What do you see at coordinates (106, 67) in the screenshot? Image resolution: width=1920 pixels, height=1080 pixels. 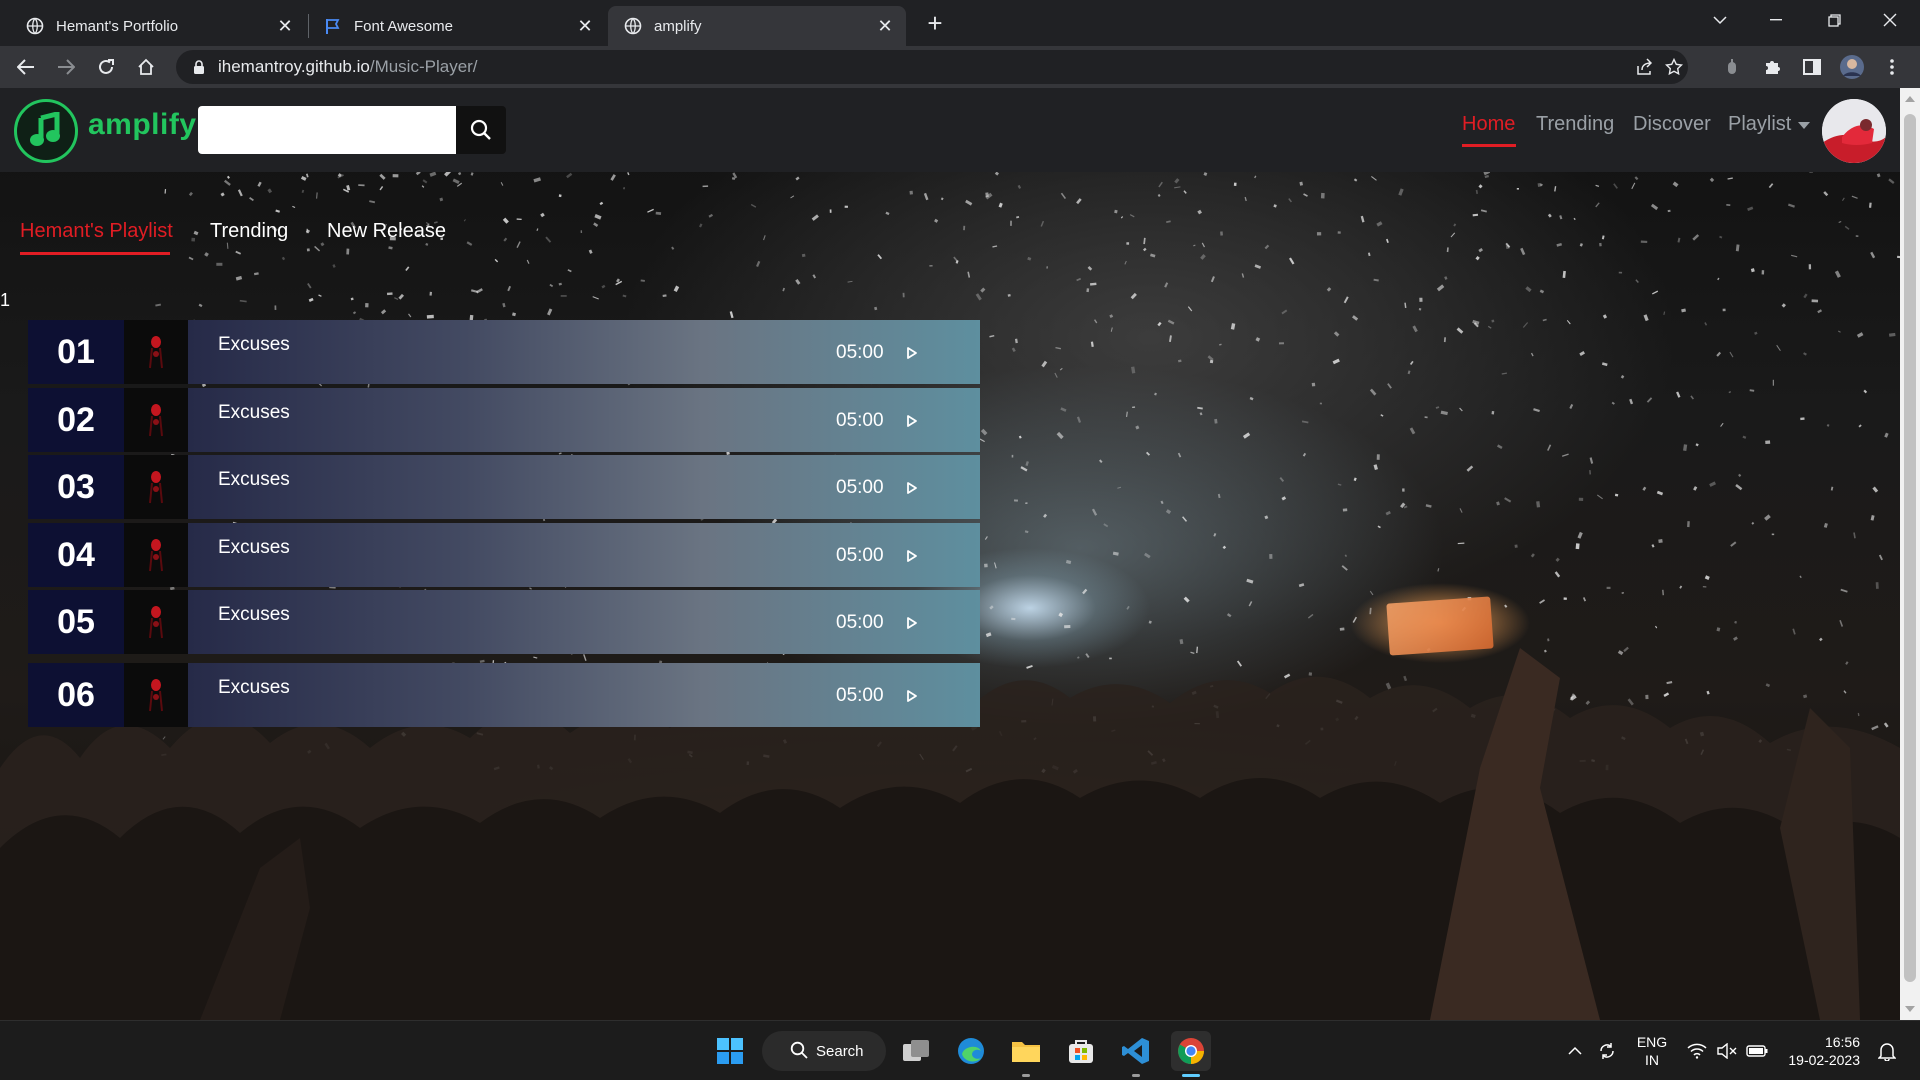 I see `reload-button` at bounding box center [106, 67].